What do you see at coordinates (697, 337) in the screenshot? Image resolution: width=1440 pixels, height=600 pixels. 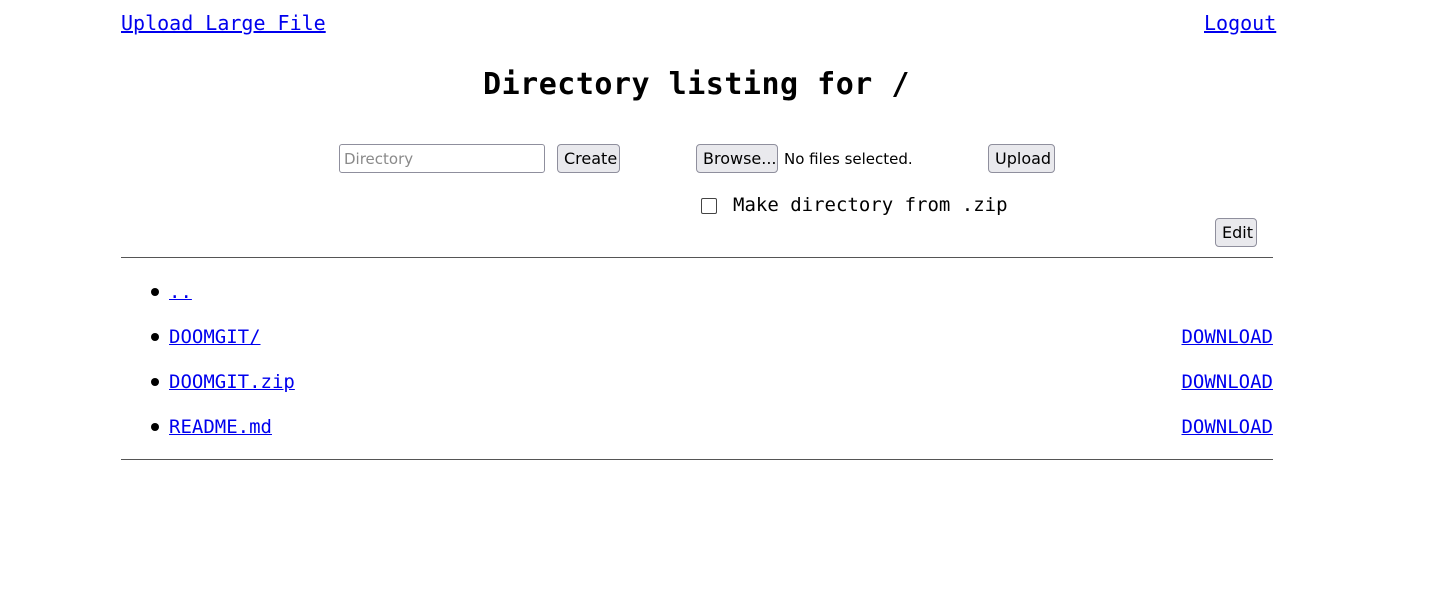 I see `list-item: DOOMGIT/ DOWNLOAD` at bounding box center [697, 337].